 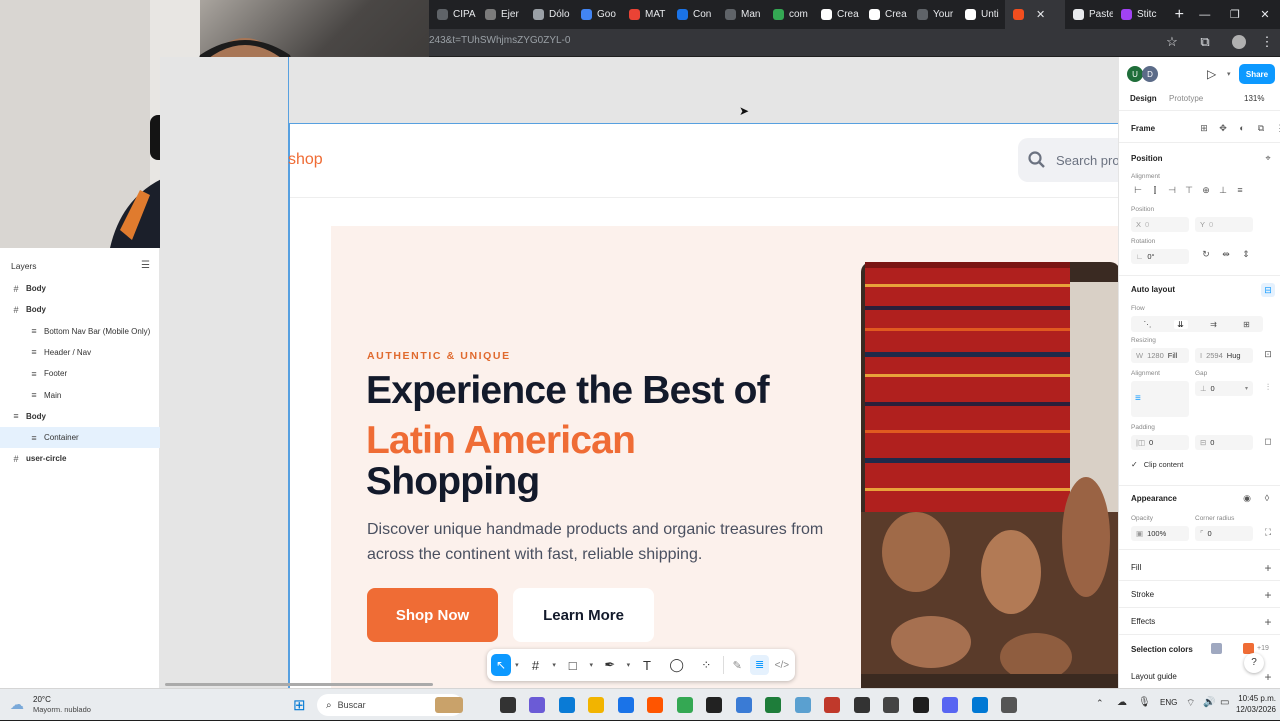 What do you see at coordinates (80, 395) in the screenshot?
I see `layer-item: ≡ Main` at bounding box center [80, 395].